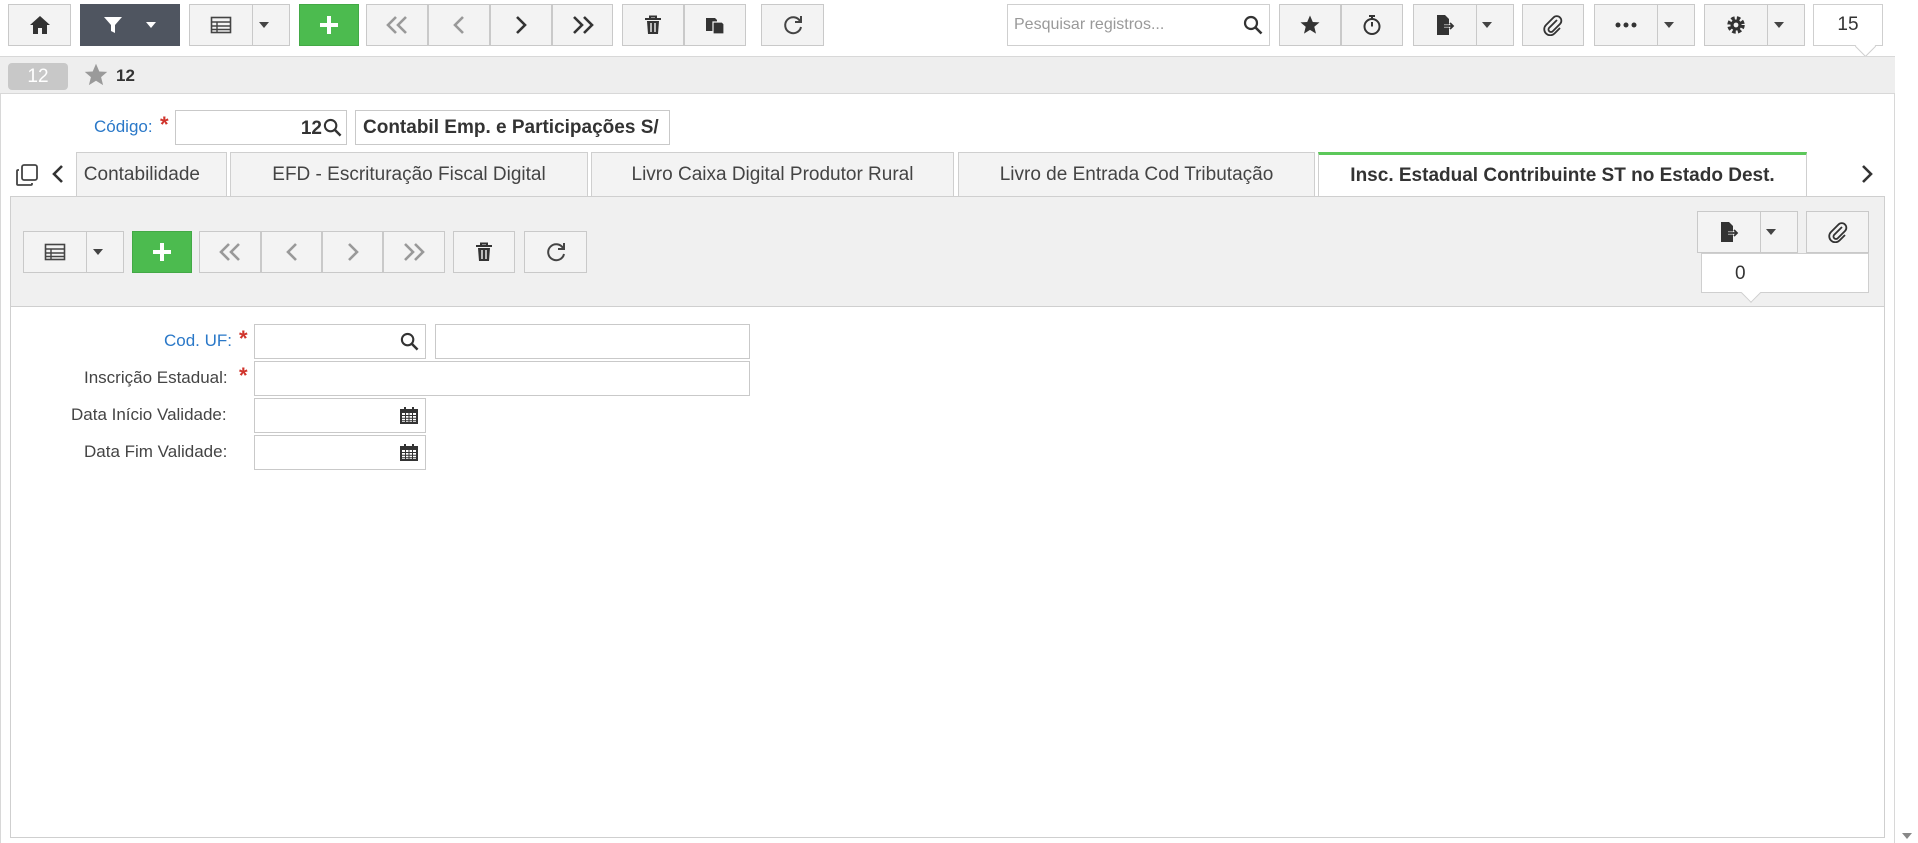 The width and height of the screenshot is (1918, 843). Describe the element at coordinates (261, 127) in the screenshot. I see `codigo-field: 12` at that location.